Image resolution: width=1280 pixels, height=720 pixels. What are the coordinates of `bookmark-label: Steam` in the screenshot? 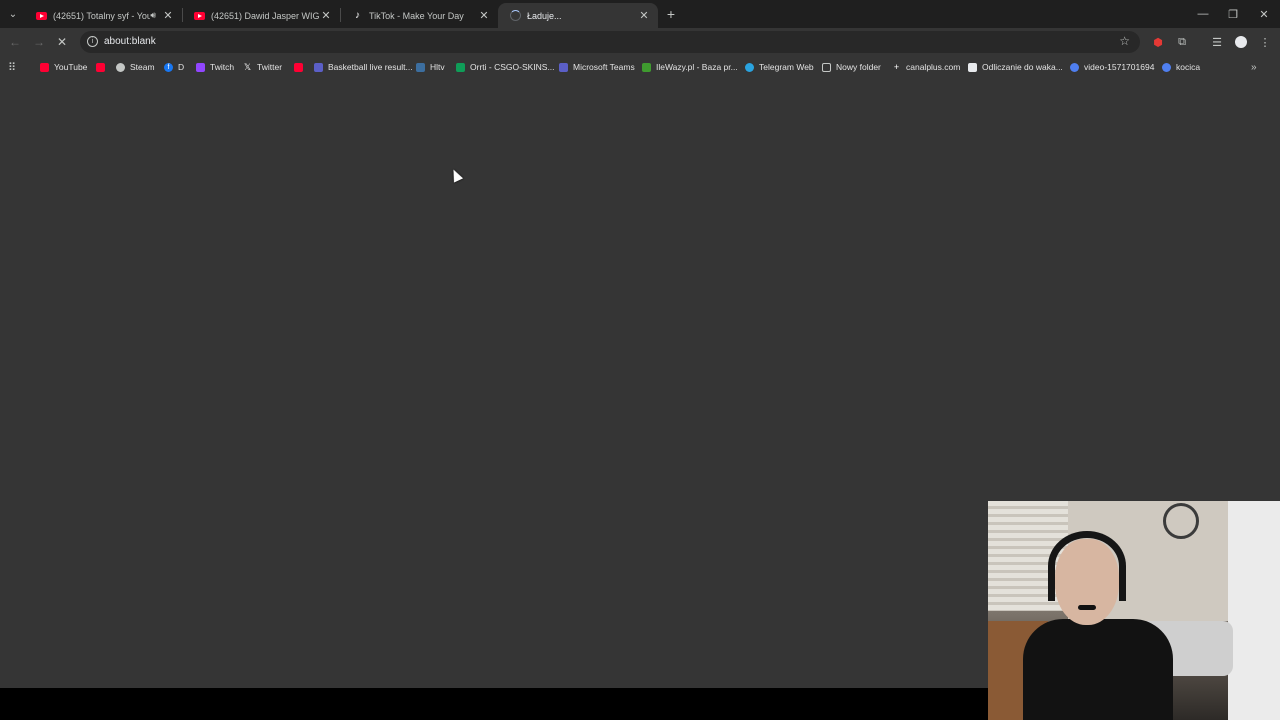 It's located at (142, 67).